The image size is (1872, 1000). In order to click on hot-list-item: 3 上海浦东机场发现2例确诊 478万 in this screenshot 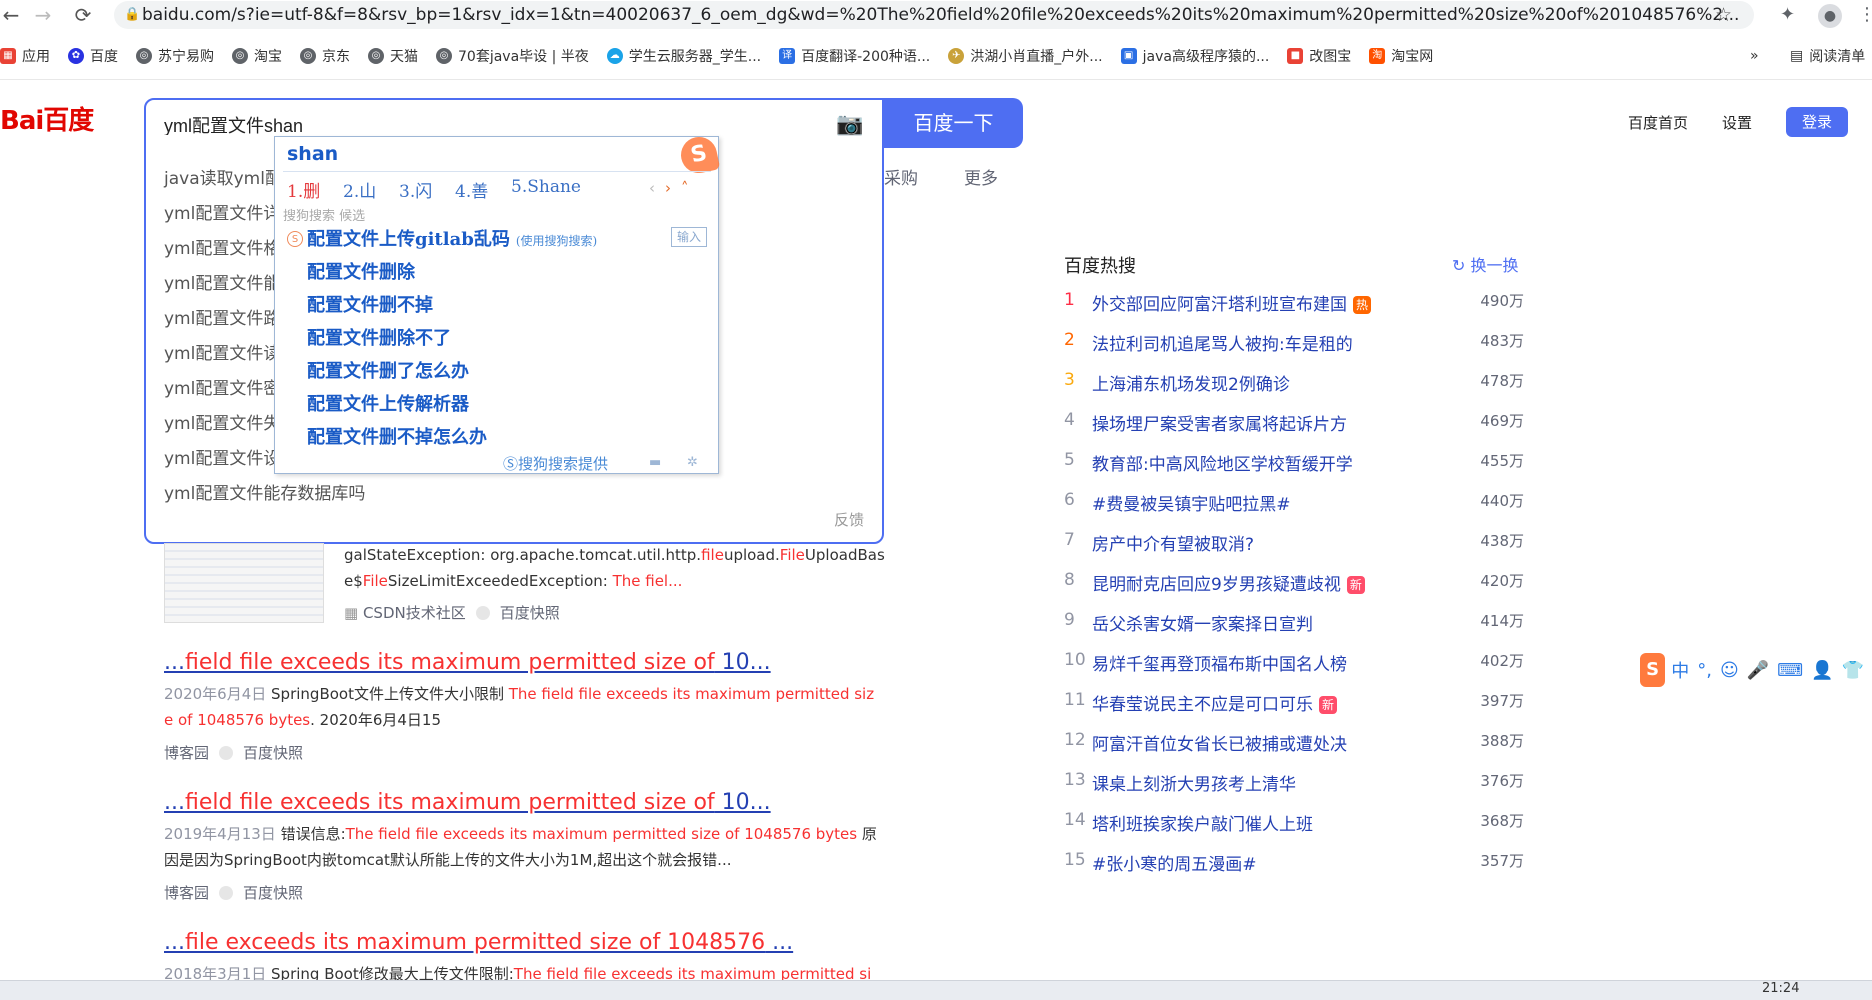, I will do `click(1294, 385)`.